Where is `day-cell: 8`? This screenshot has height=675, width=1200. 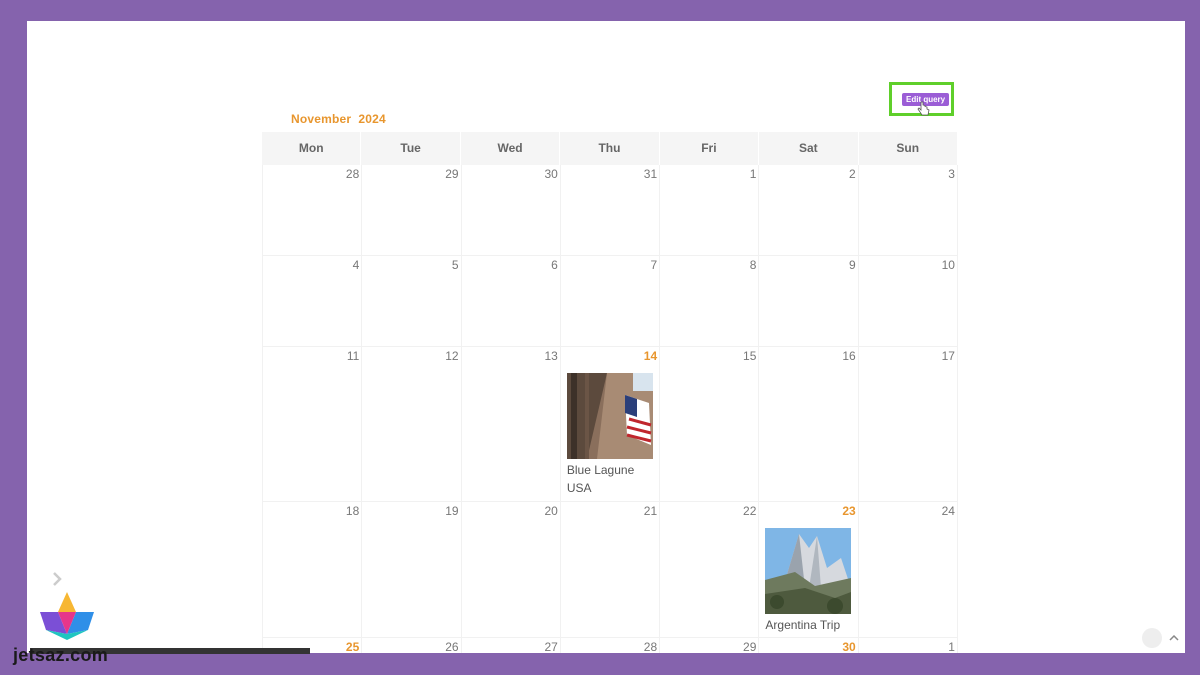 day-cell: 8 is located at coordinates (710, 301).